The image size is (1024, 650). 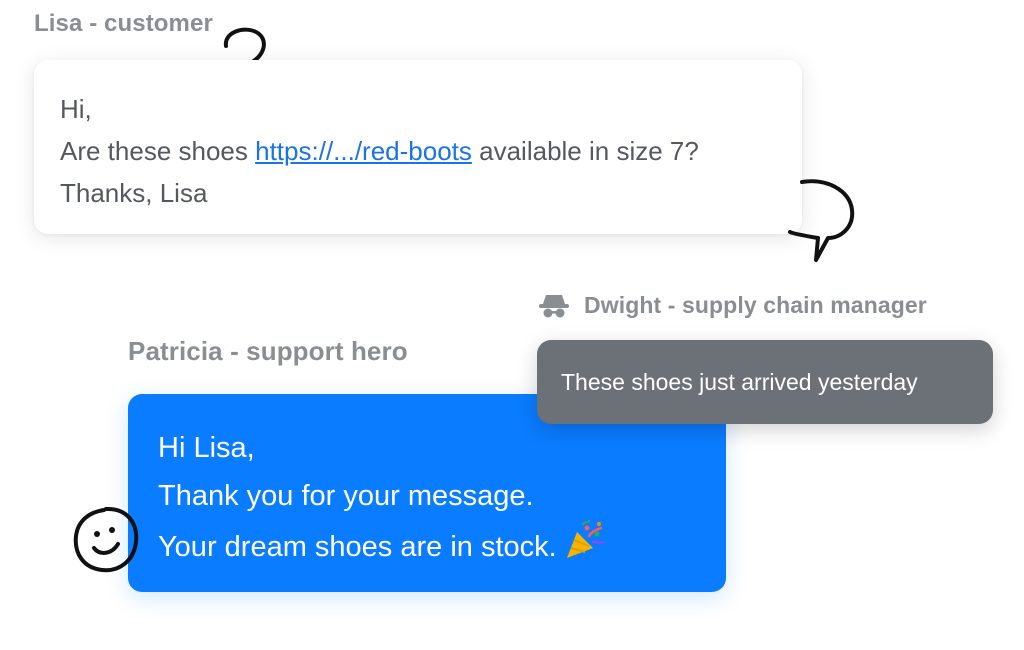 What do you see at coordinates (357, 547) in the screenshot?
I see `agent-stock-text: Your dream shoes are in stock.` at bounding box center [357, 547].